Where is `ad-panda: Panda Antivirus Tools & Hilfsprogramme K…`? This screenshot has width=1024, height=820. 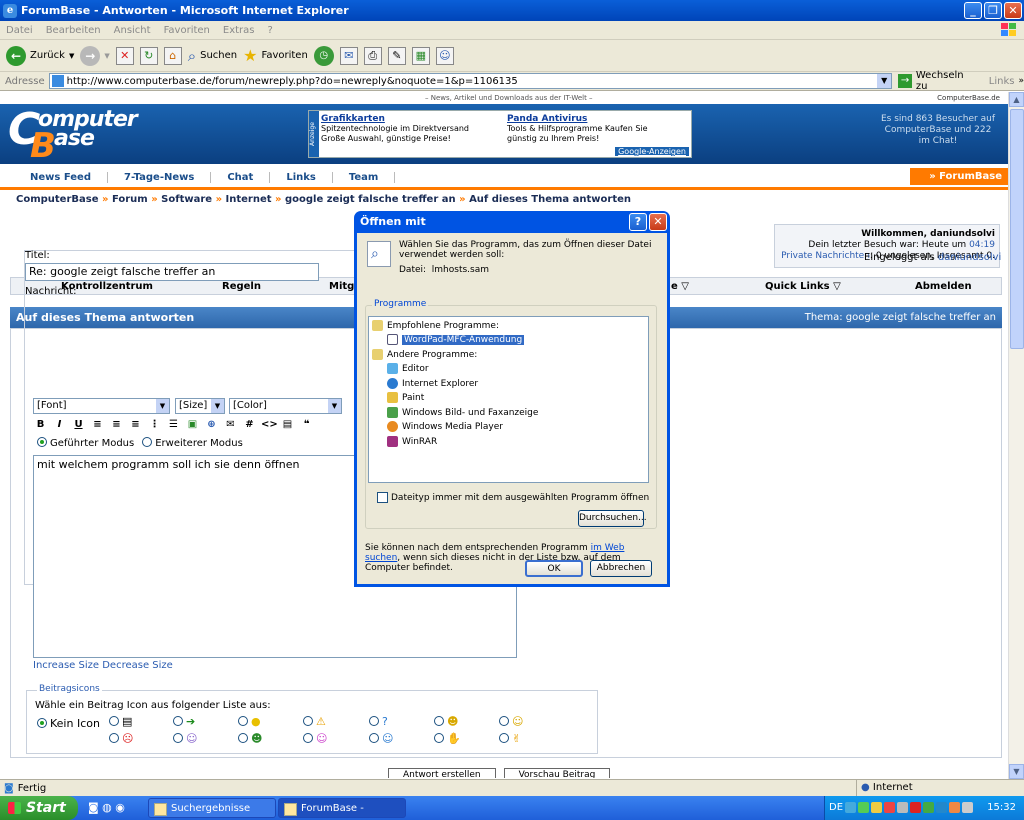
ad-panda: Panda Antivirus Tools & Hilfsprogramme K… is located at coordinates (597, 129).